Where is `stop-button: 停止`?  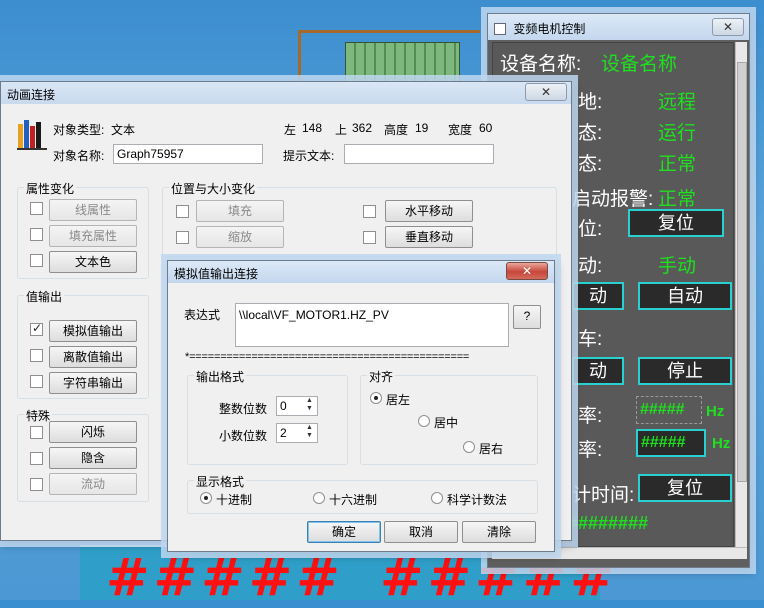
stop-button: 停止 is located at coordinates (685, 371).